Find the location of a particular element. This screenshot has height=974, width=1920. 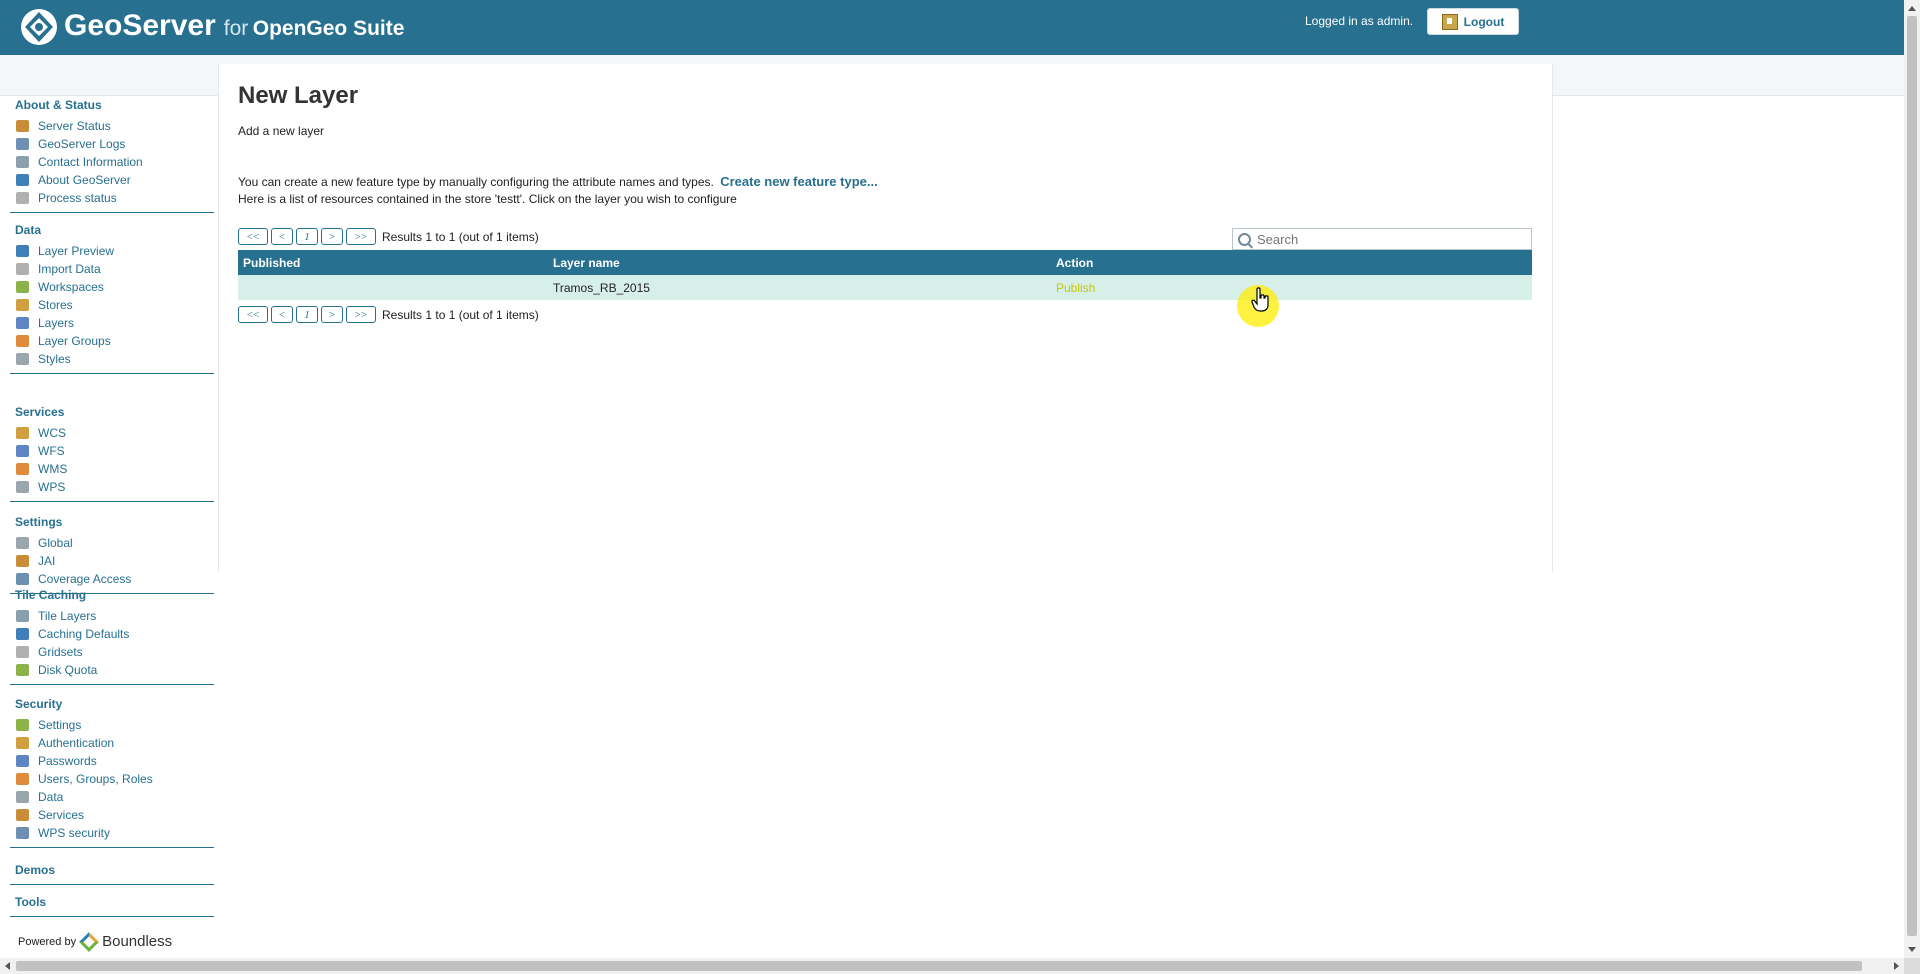

sidebar-section-title: Settings is located at coordinates (112, 522).